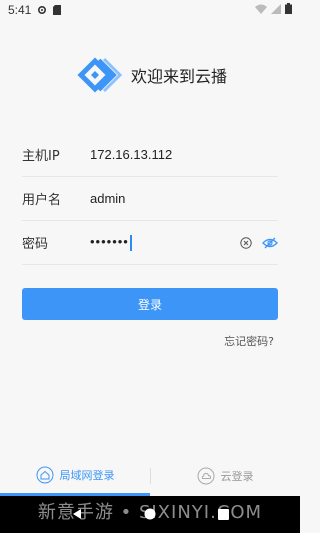  I want to click on login-button: 登录, so click(150, 304).